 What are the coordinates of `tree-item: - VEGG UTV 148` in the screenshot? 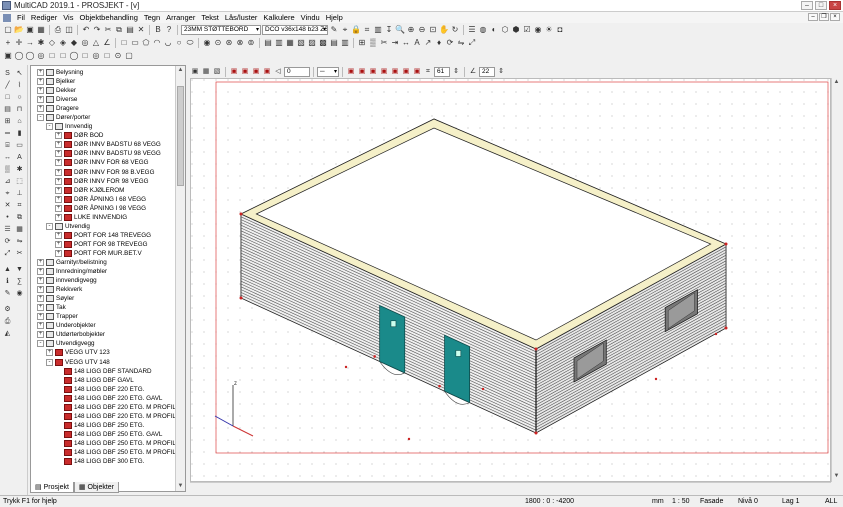 It's located at (103, 362).